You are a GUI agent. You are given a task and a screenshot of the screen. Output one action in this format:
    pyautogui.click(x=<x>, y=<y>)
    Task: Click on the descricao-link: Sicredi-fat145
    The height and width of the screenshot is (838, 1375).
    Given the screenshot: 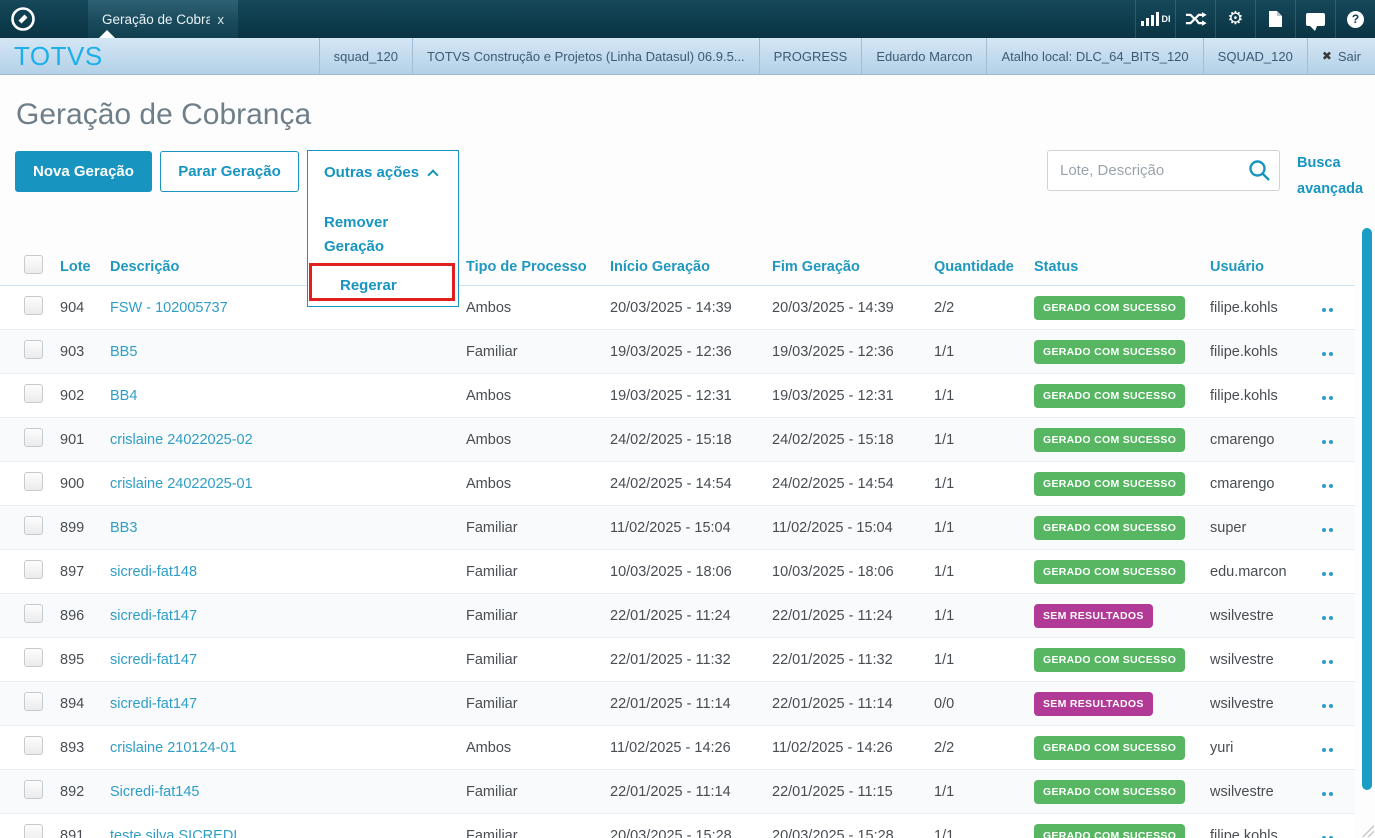 What is the action you would take?
    pyautogui.click(x=154, y=792)
    